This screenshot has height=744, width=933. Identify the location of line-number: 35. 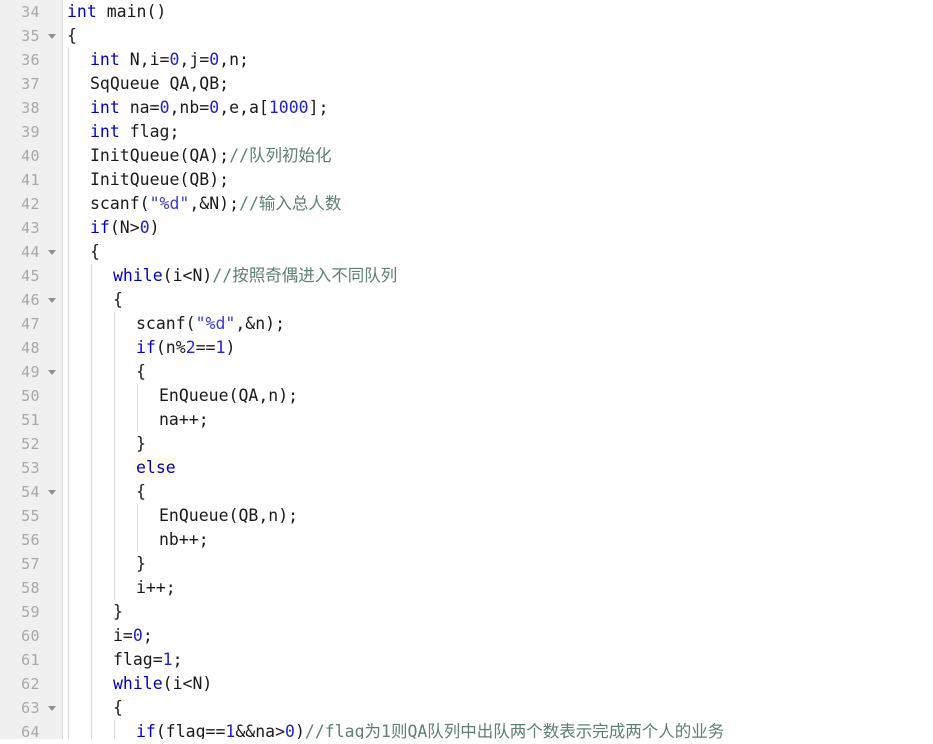
(31, 36).